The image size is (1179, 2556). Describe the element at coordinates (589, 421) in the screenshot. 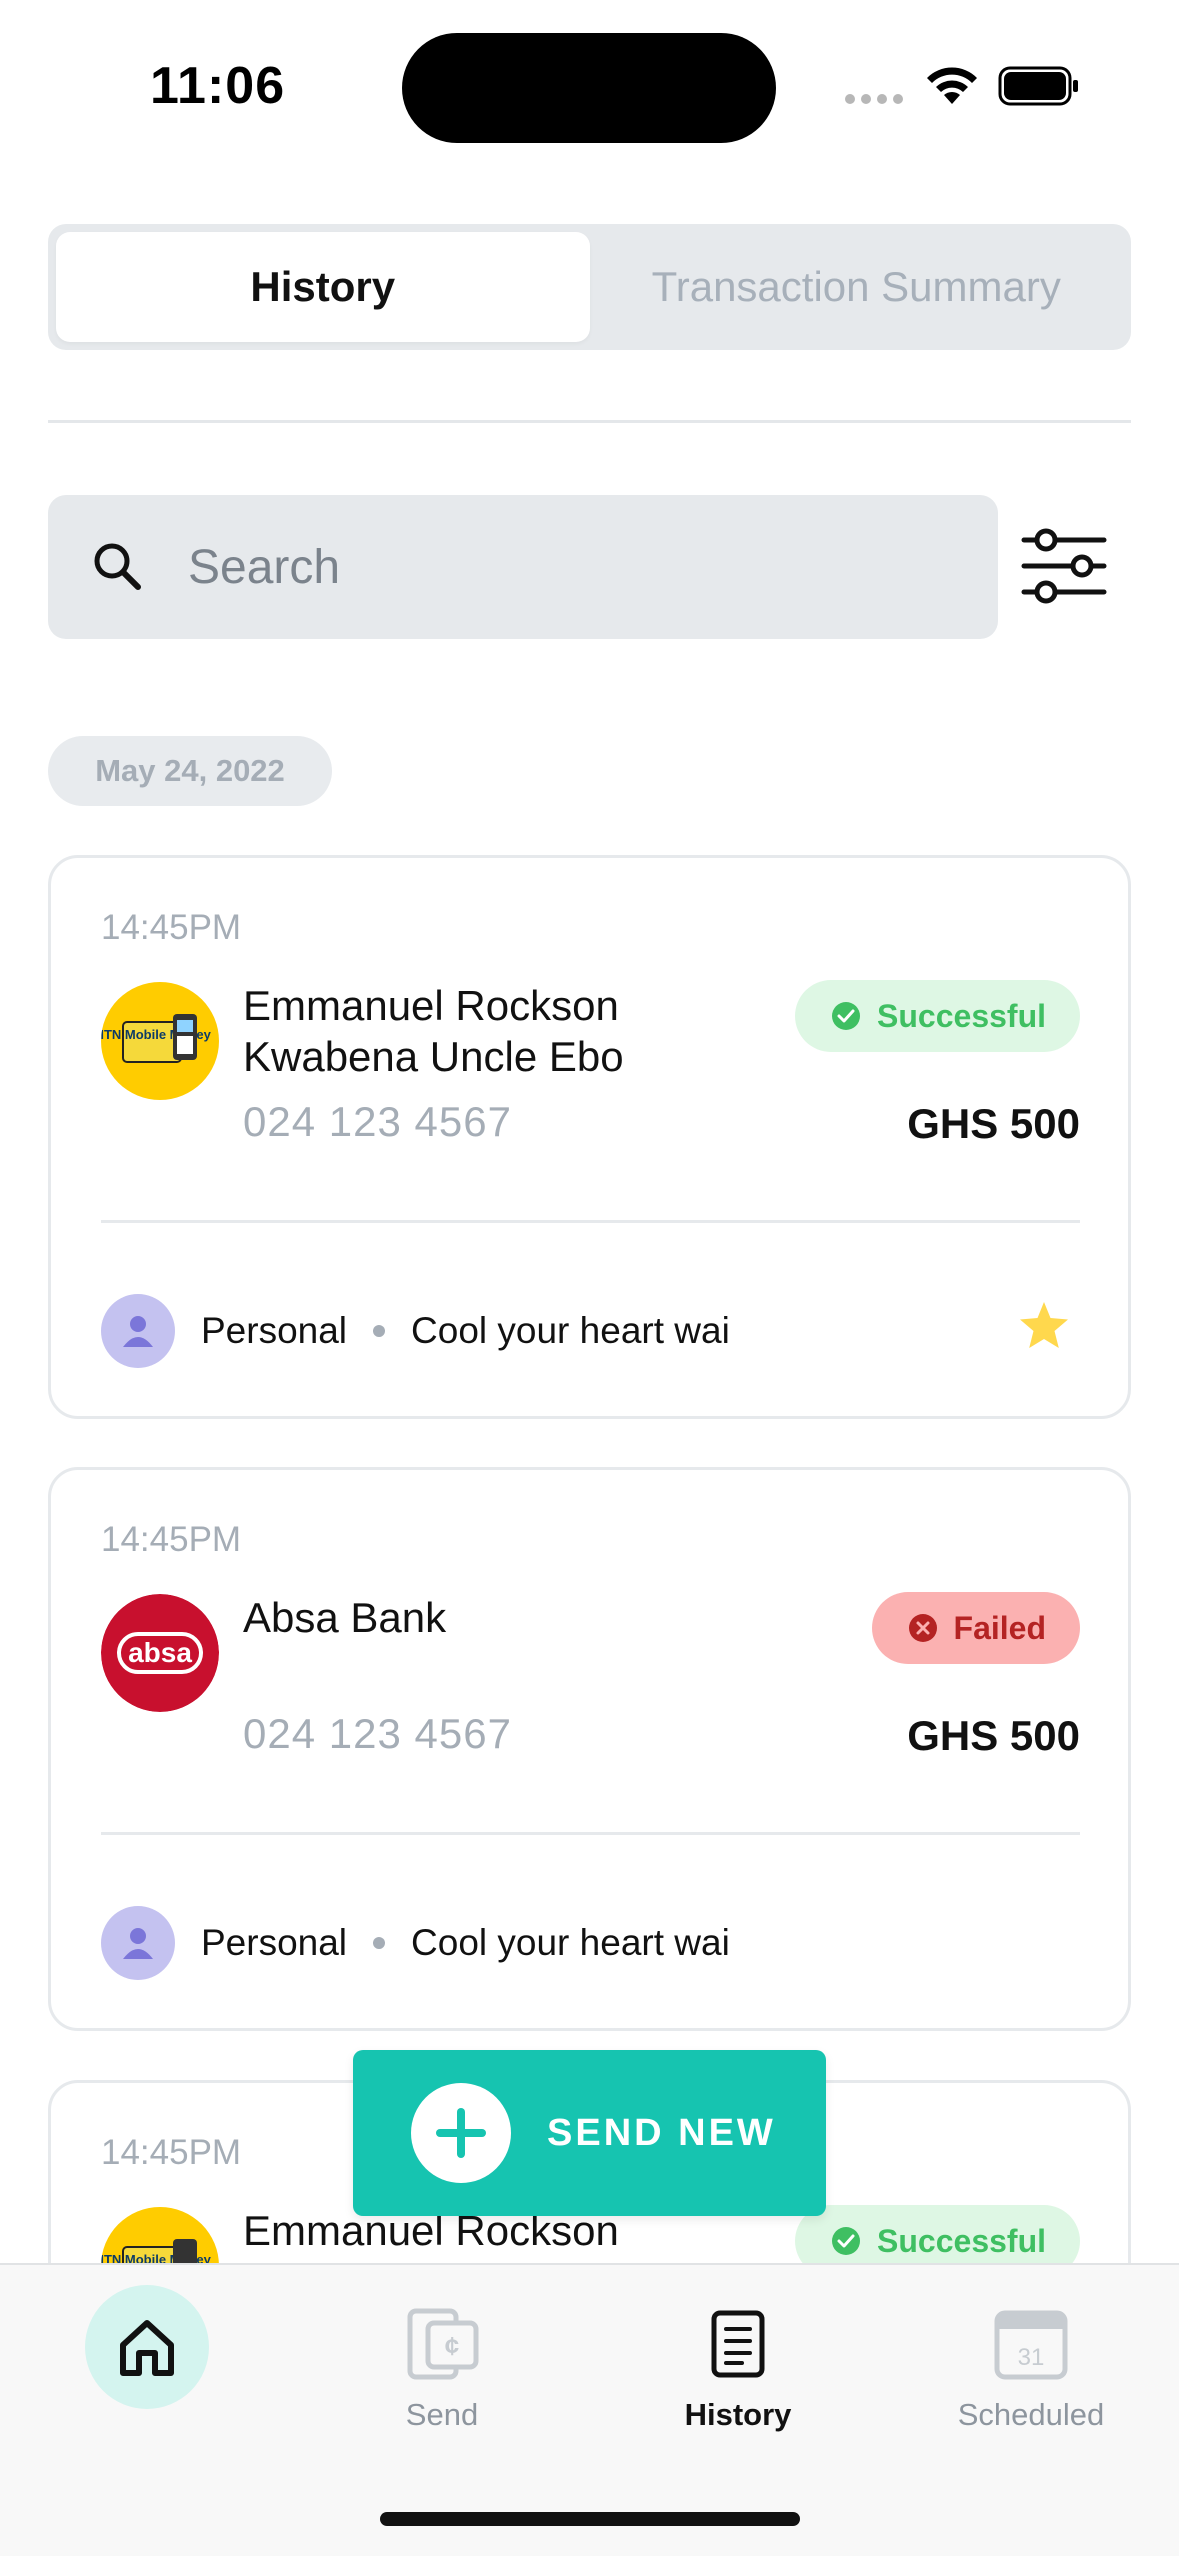

I see `divider` at that location.